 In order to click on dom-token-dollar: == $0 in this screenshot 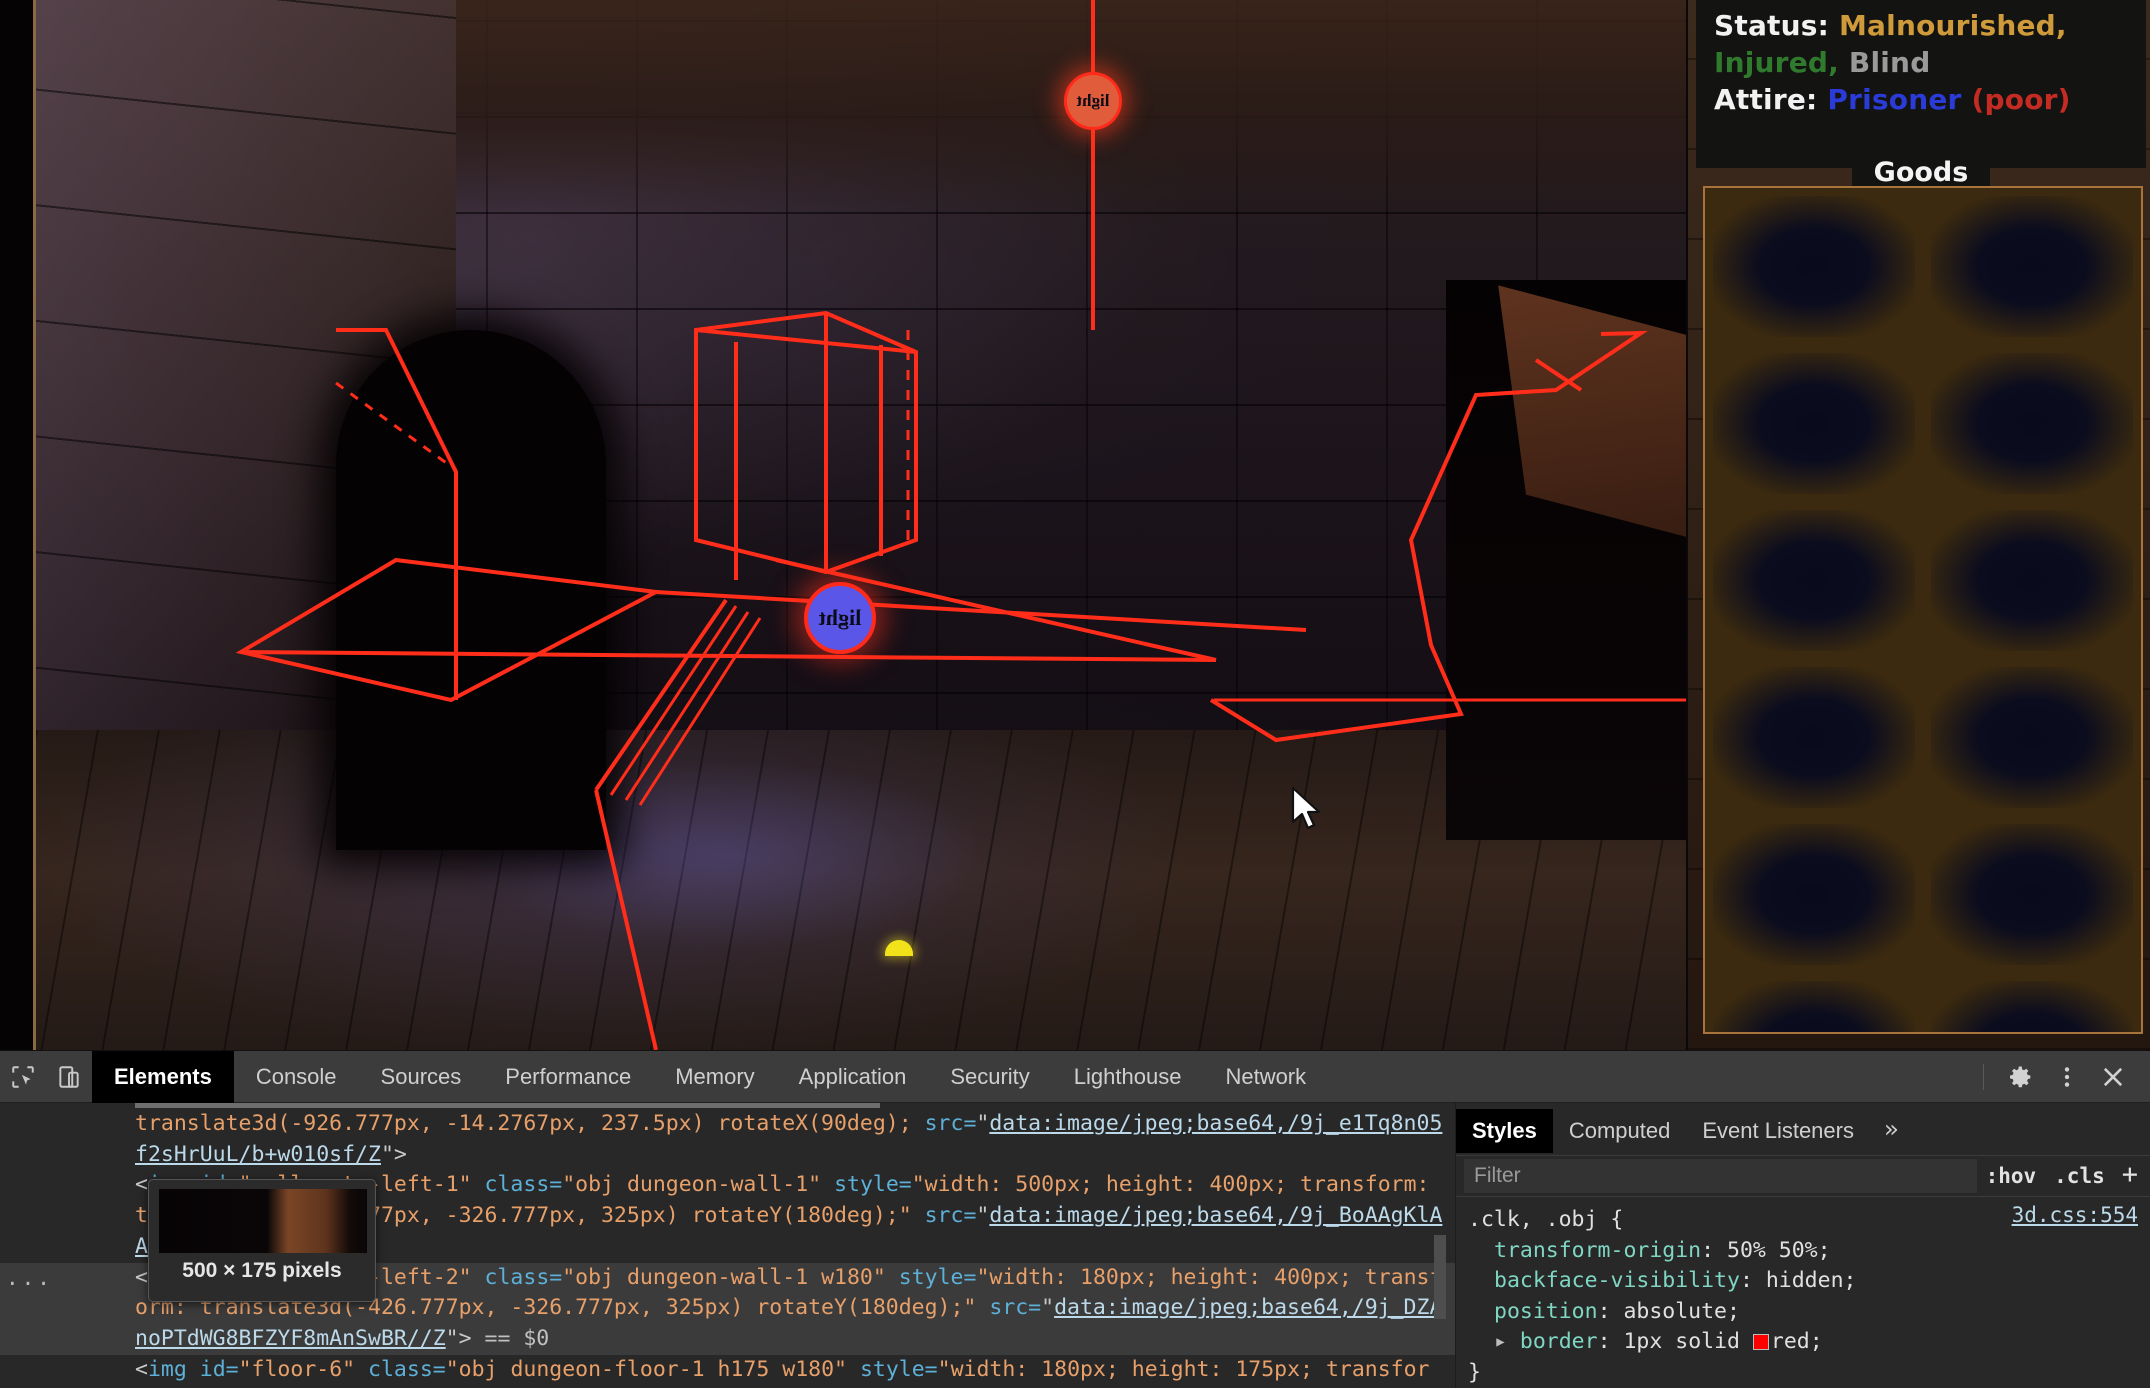, I will do `click(517, 1339)`.